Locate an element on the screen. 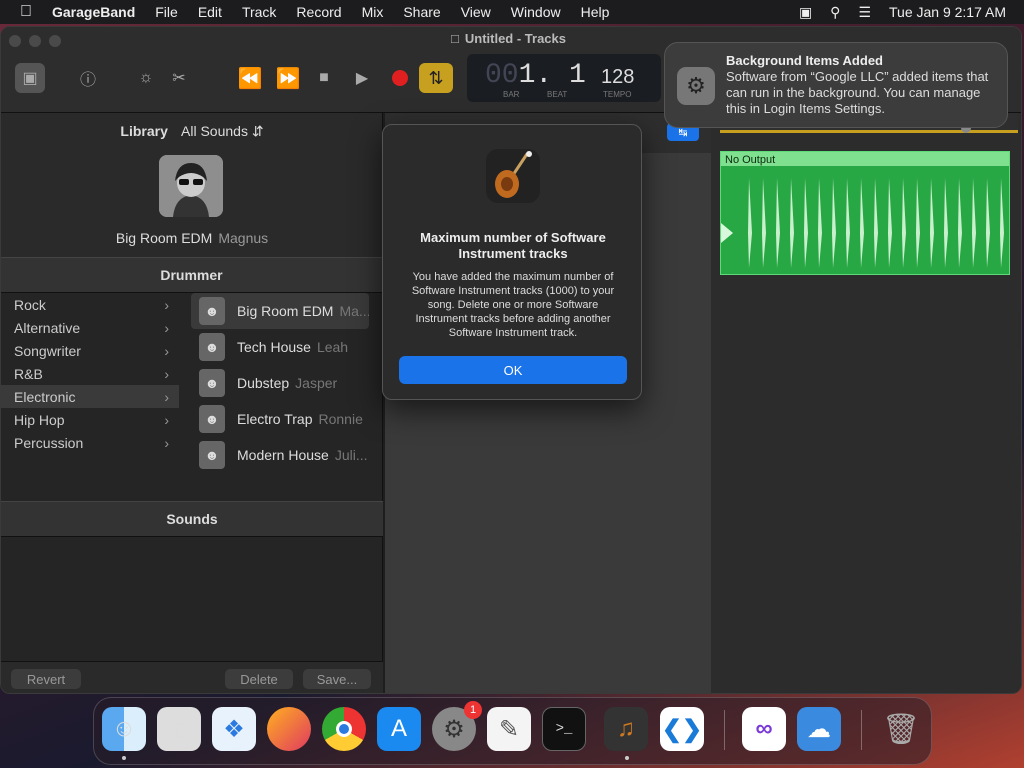 The height and width of the screenshot is (768, 1024). genre-item-electronic: Electronic › is located at coordinates (90, 396).